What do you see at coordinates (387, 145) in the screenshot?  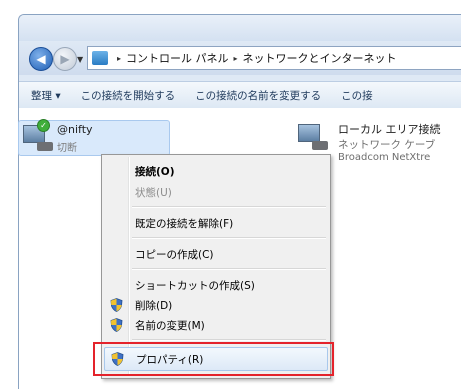 I see `connection-status: ネットワーク ケーブ` at bounding box center [387, 145].